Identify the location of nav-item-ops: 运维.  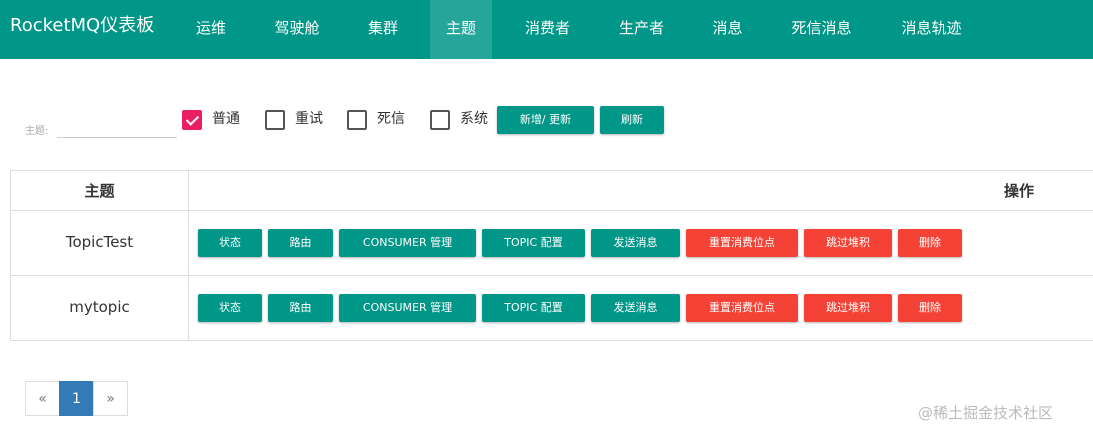
(211, 29).